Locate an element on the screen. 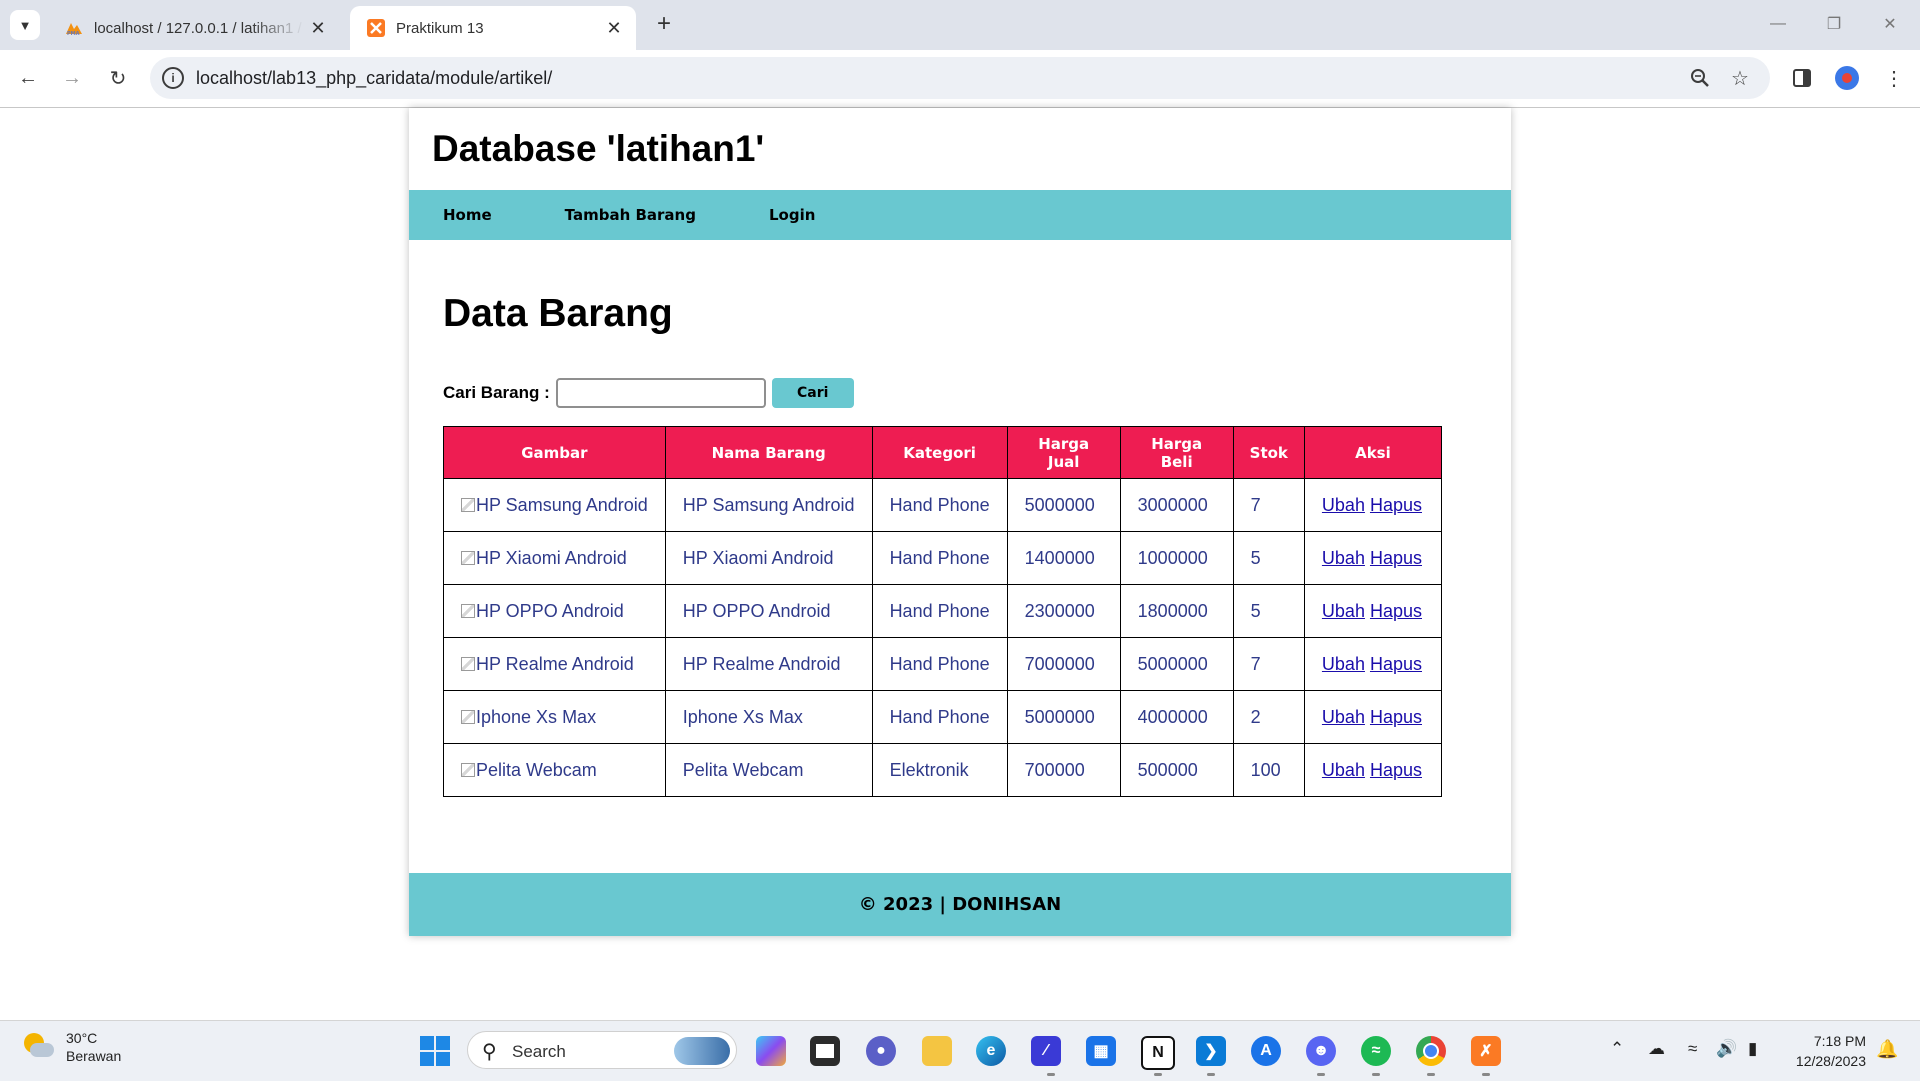 The width and height of the screenshot is (1920, 1081). edge-icon: e is located at coordinates (991, 1051).